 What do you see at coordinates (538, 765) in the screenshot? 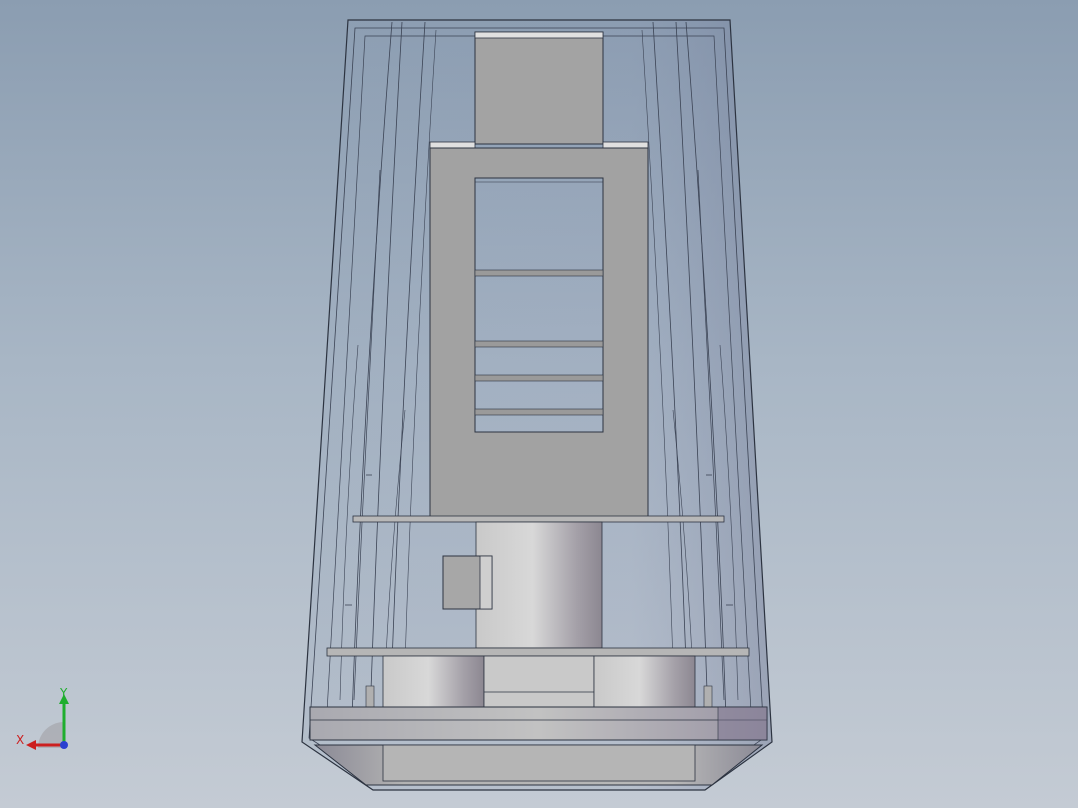
I see `base-foot` at bounding box center [538, 765].